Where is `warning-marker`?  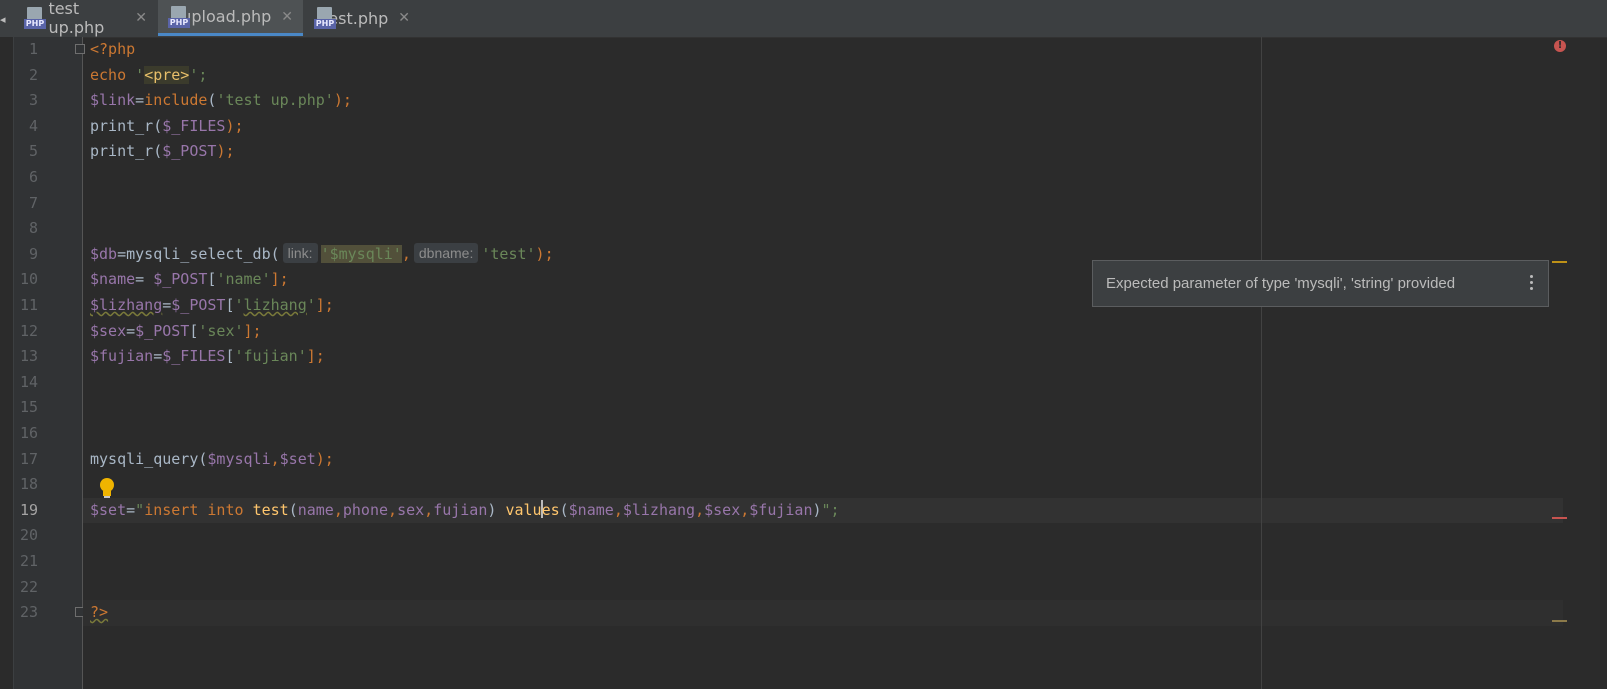 warning-marker is located at coordinates (1559, 262).